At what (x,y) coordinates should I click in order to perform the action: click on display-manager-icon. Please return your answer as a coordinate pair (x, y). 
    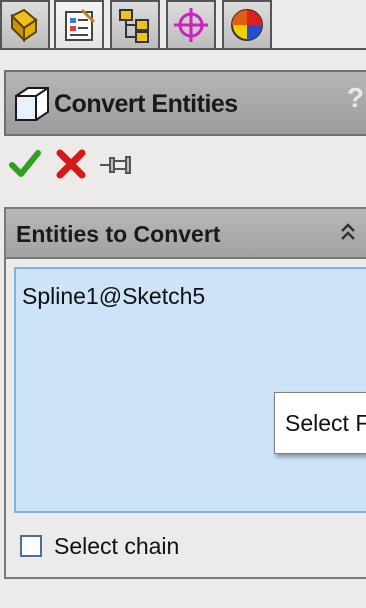
    Looking at the image, I should click on (247, 25).